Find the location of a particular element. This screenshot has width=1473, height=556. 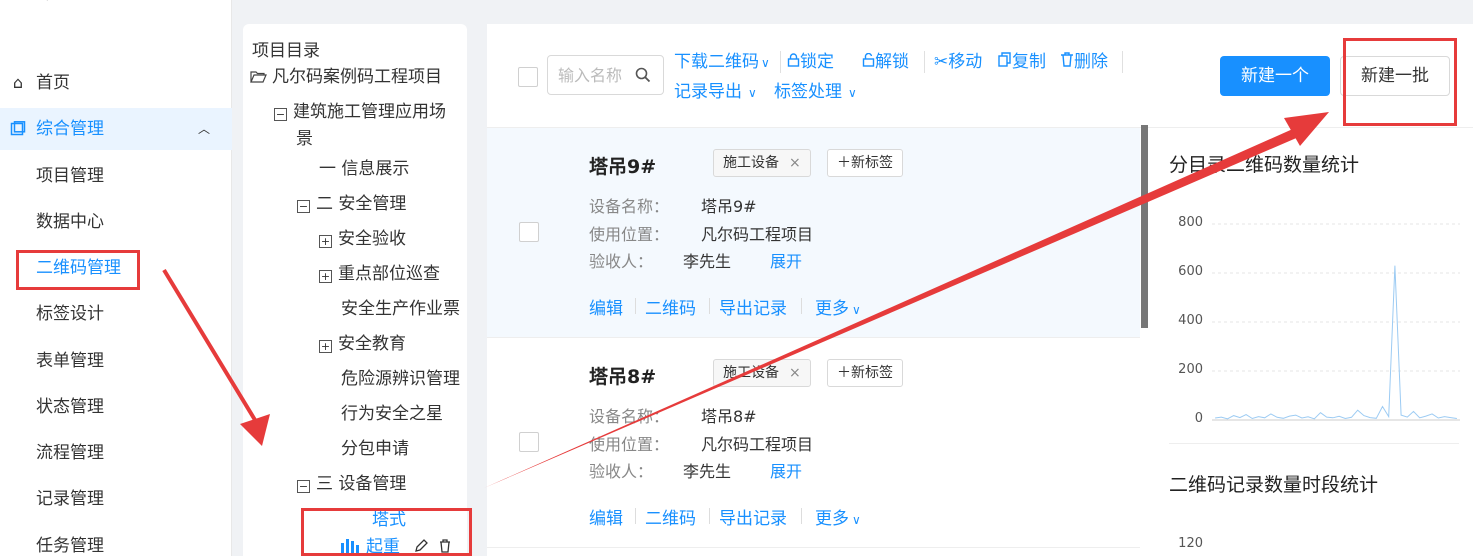

record-title: 塔吊8# is located at coordinates (622, 375).